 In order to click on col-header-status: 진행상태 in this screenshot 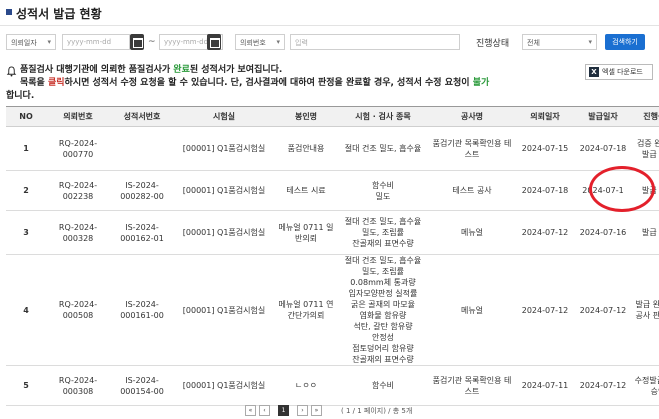, I will do `click(645, 116)`.